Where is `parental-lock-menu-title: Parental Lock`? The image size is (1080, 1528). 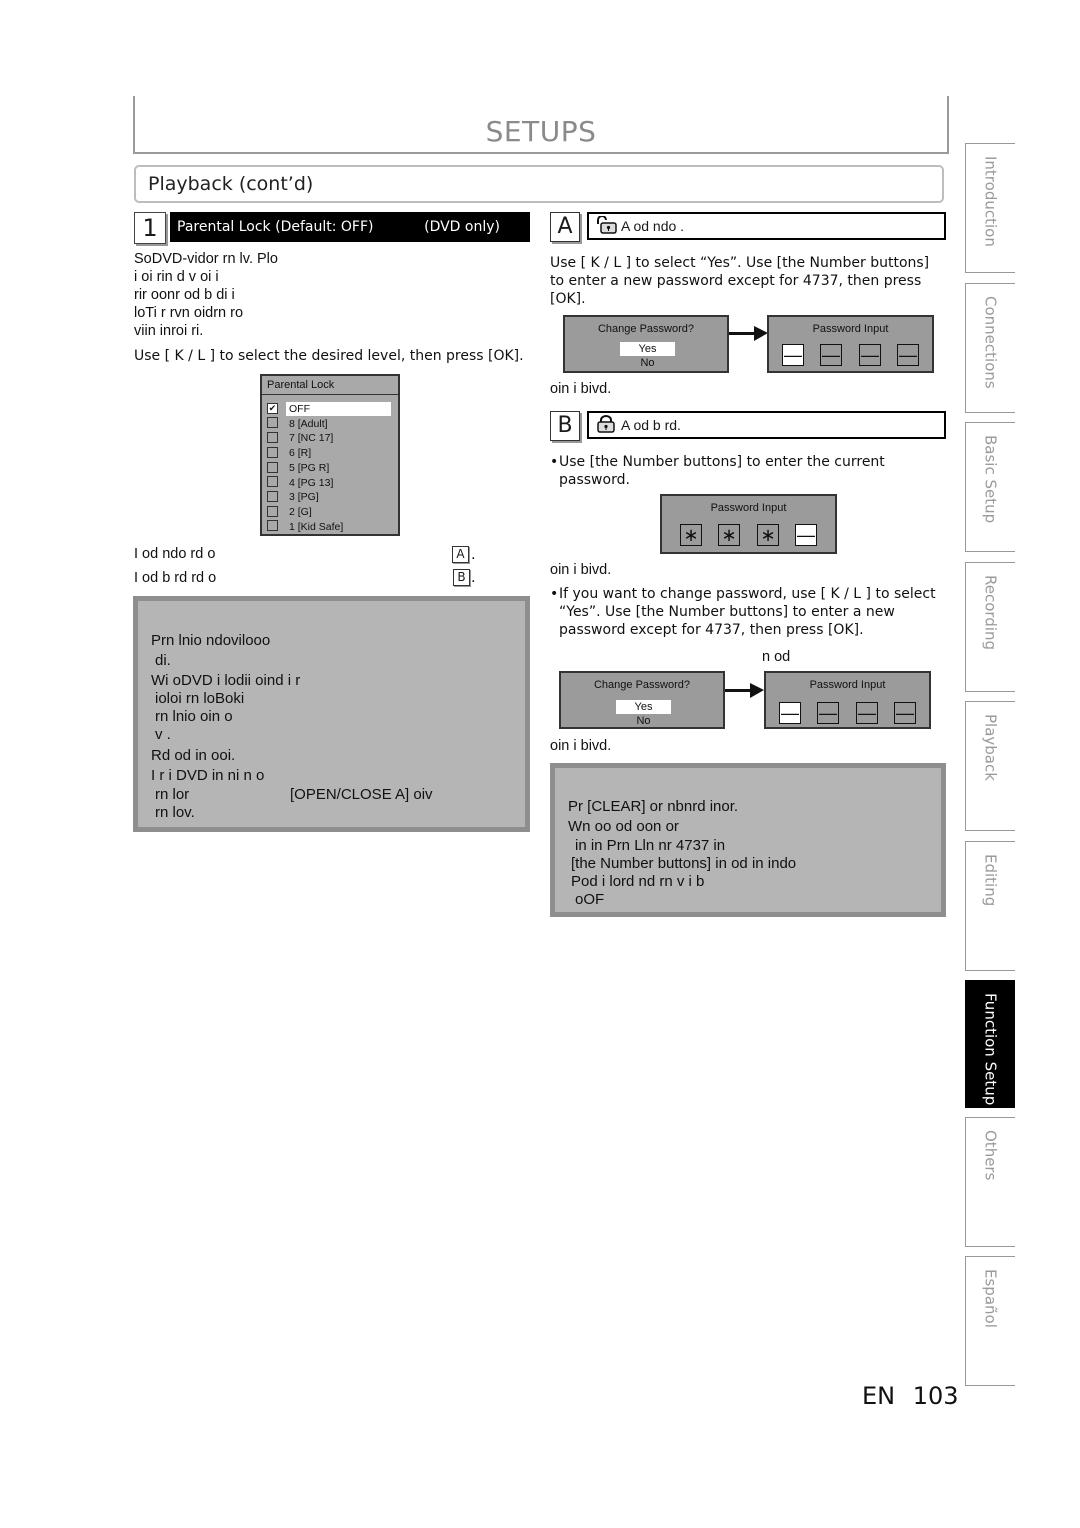 parental-lock-menu-title: Parental Lock is located at coordinates (330, 385).